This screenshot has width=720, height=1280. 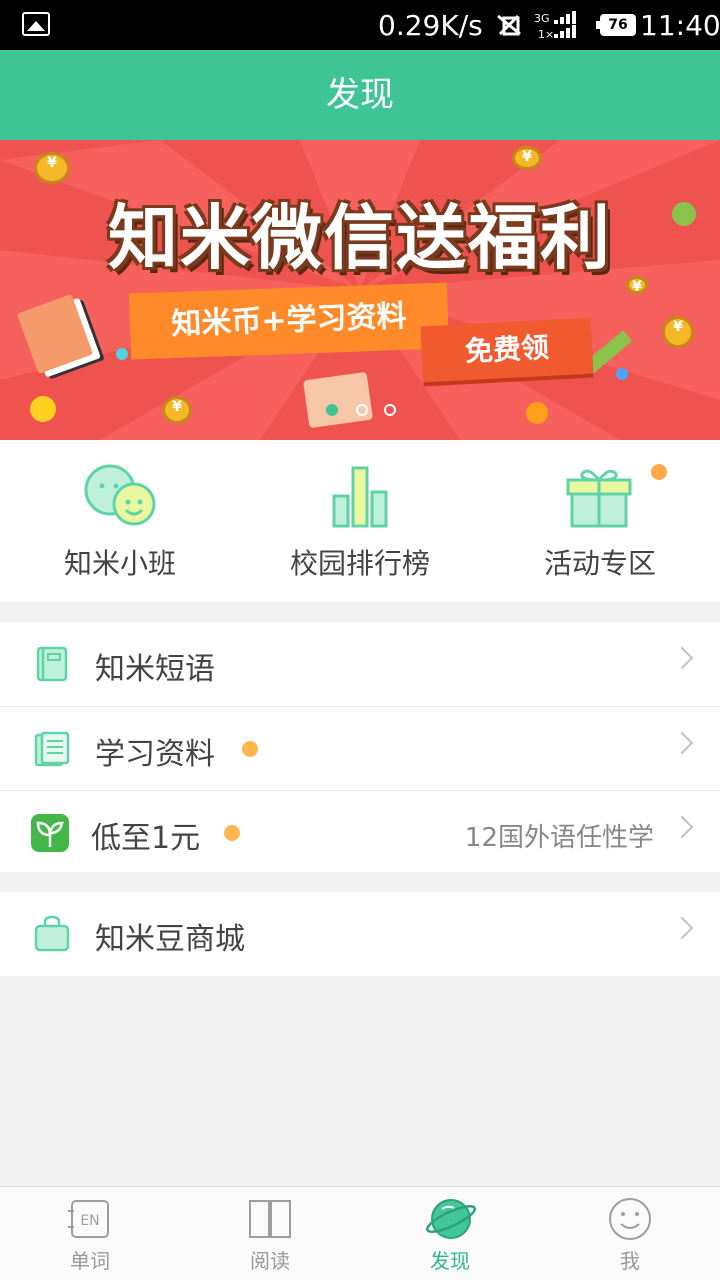 I want to click on carousel-dot-active, so click(x=332, y=410).